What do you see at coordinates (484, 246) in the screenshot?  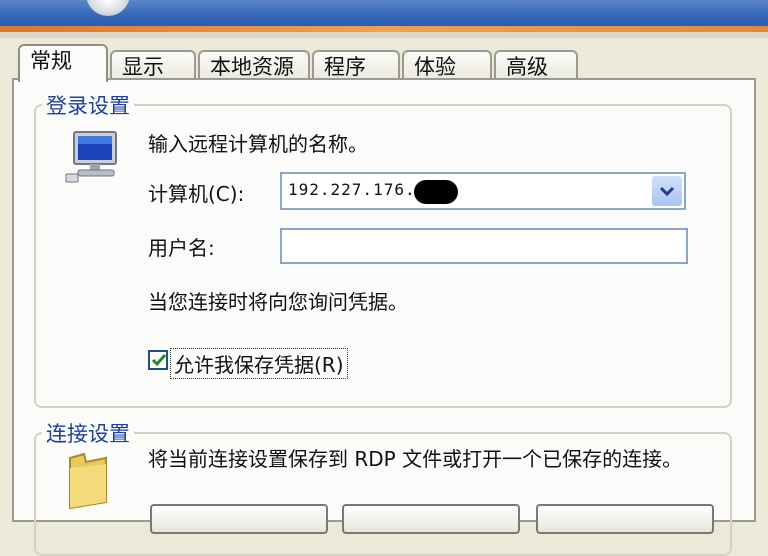 I see `username-input` at bounding box center [484, 246].